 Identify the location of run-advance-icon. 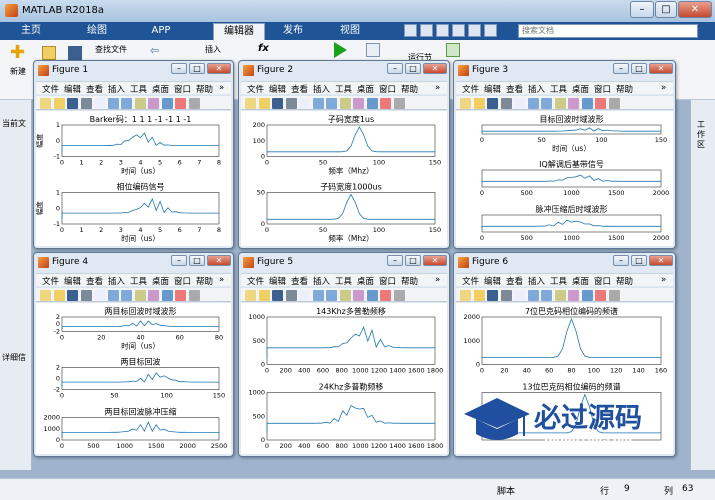
(373, 50).